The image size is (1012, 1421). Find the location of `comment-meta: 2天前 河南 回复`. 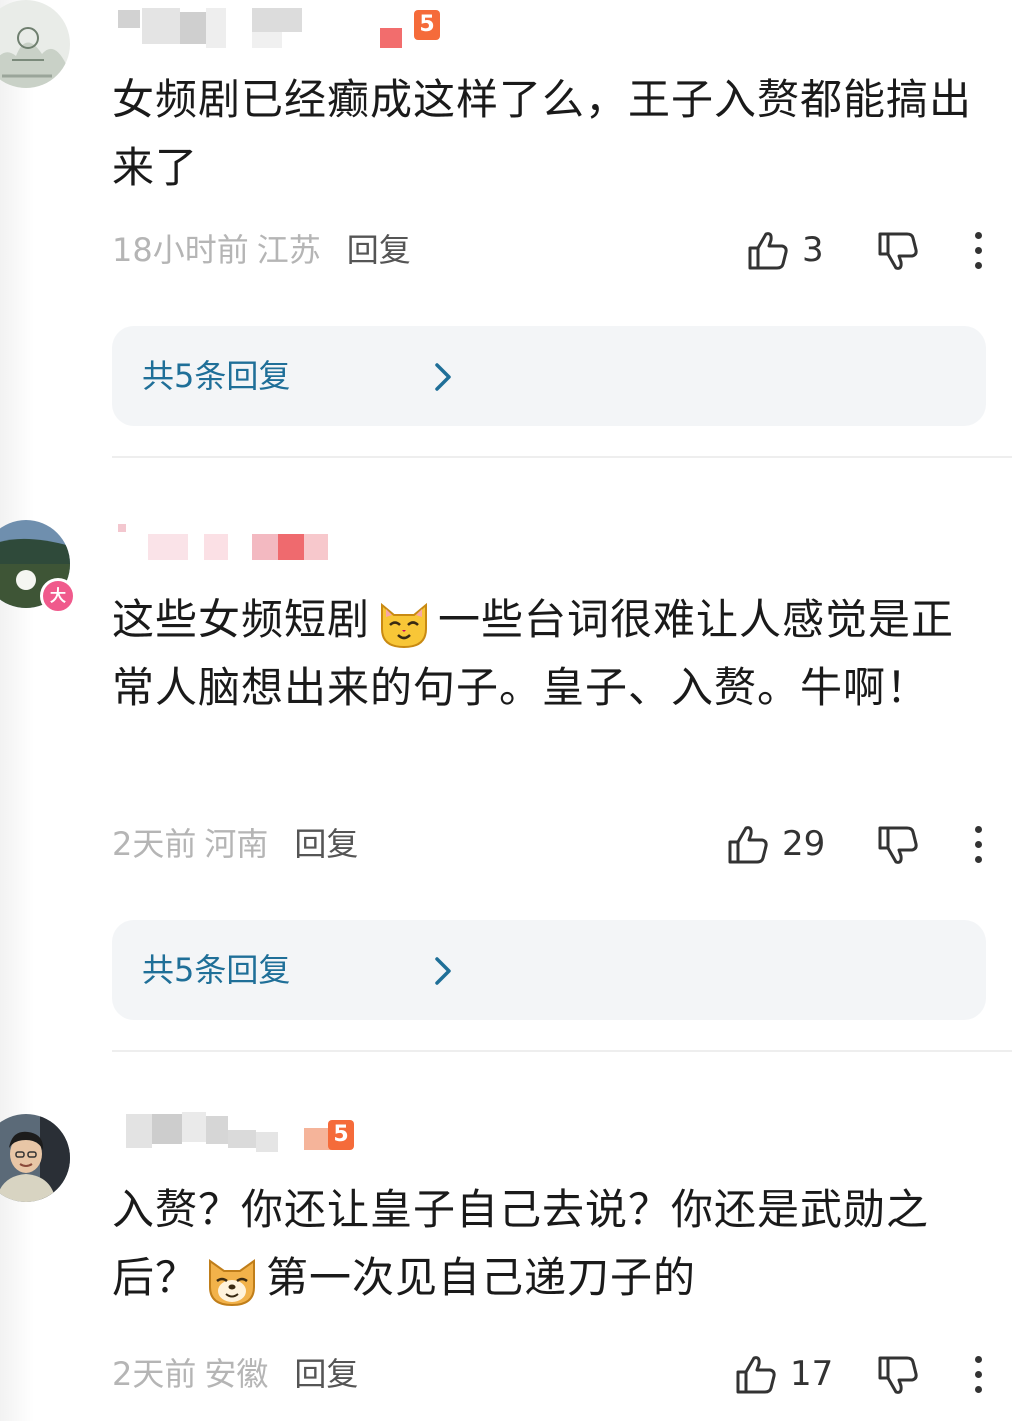

comment-meta: 2天前 河南 回复 is located at coordinates (235, 844).